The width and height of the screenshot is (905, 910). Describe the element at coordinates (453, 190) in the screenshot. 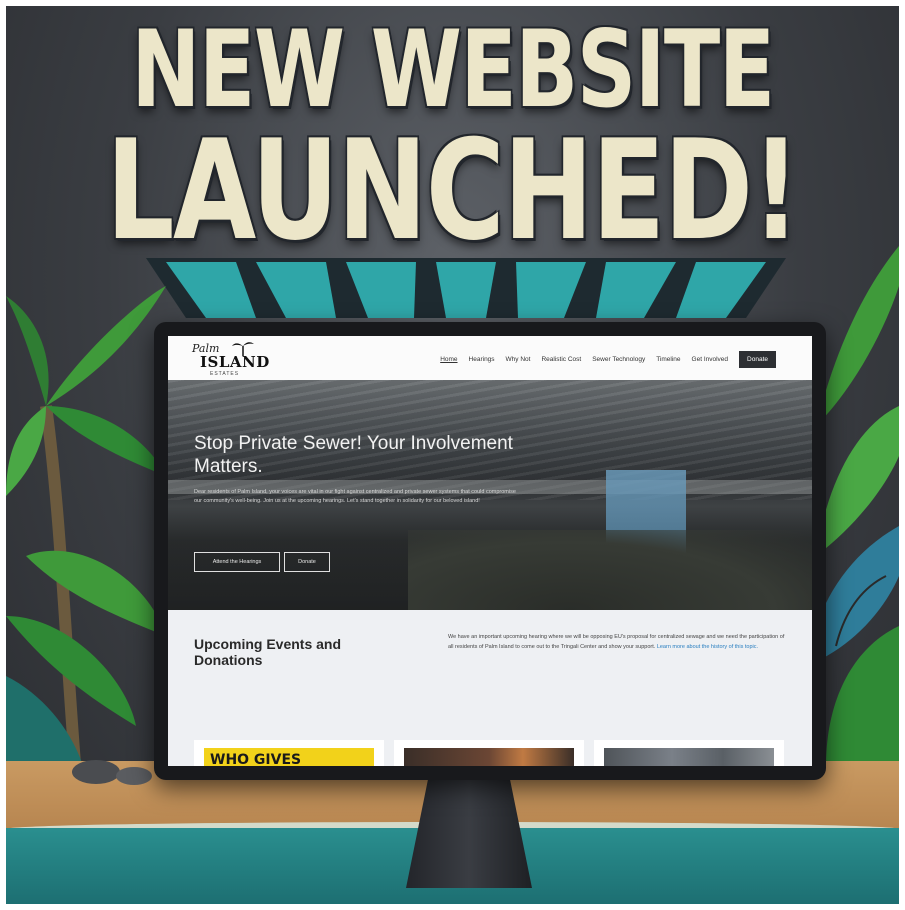

I see `headline-launched: LAUNCHED!` at that location.